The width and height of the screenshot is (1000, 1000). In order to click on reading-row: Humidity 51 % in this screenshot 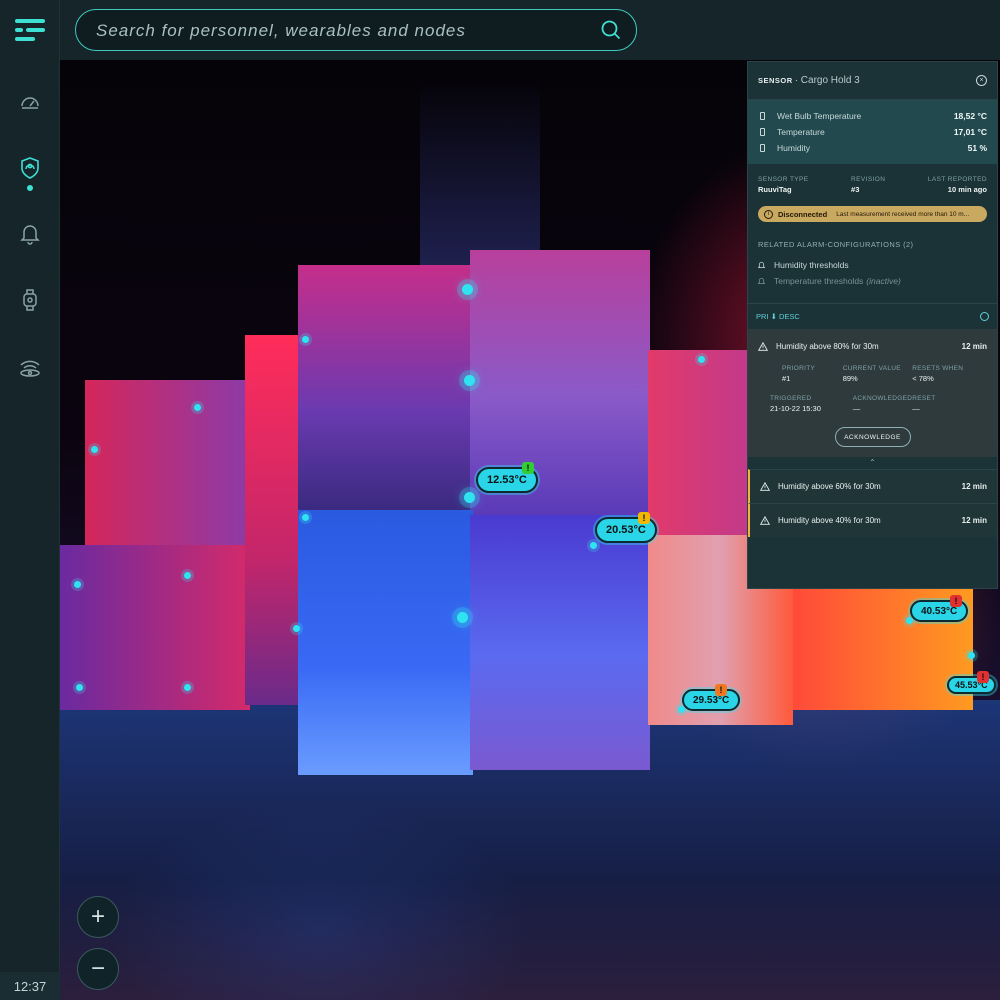, I will do `click(872, 148)`.